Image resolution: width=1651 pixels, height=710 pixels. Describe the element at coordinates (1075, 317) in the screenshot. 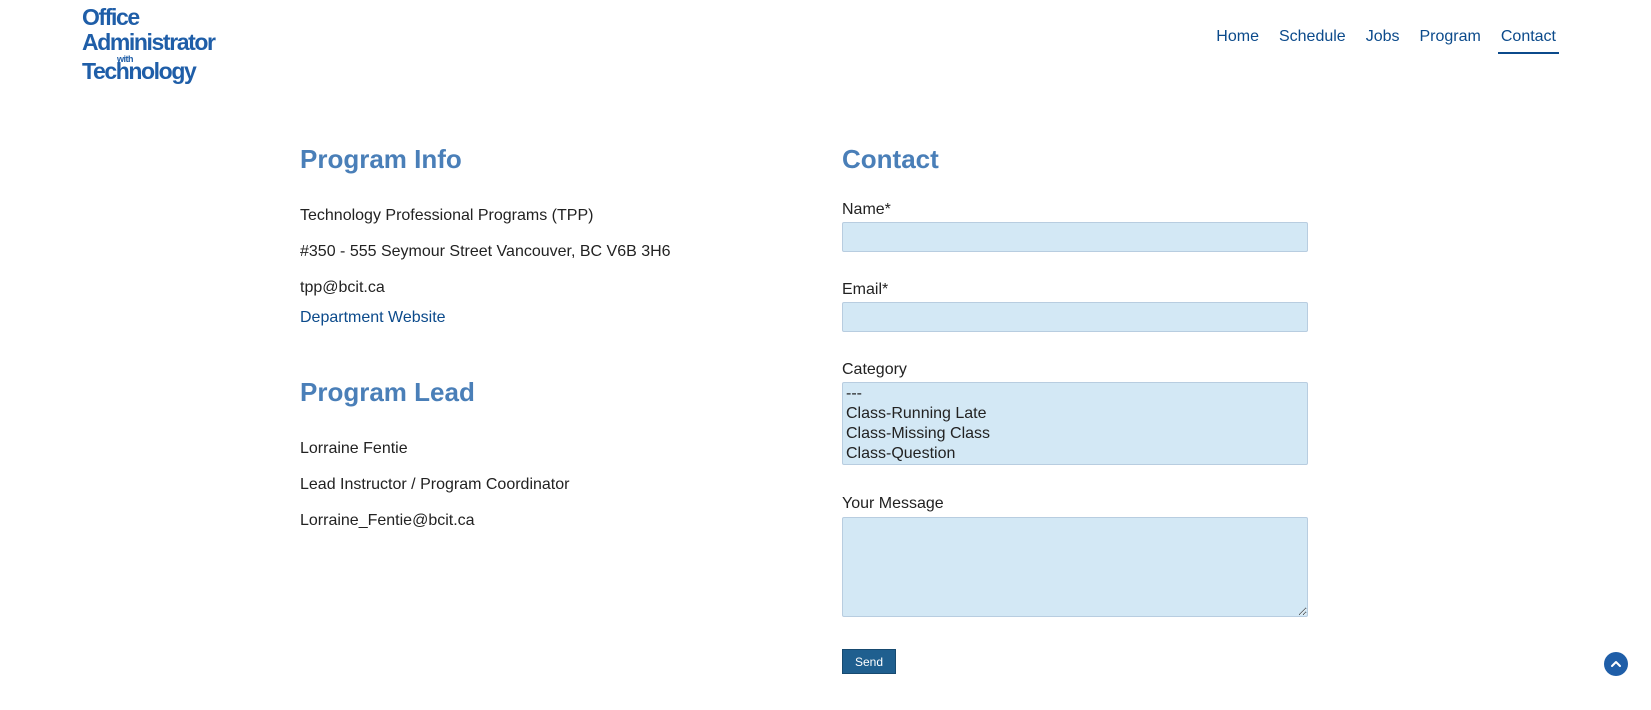

I see `email-input` at that location.